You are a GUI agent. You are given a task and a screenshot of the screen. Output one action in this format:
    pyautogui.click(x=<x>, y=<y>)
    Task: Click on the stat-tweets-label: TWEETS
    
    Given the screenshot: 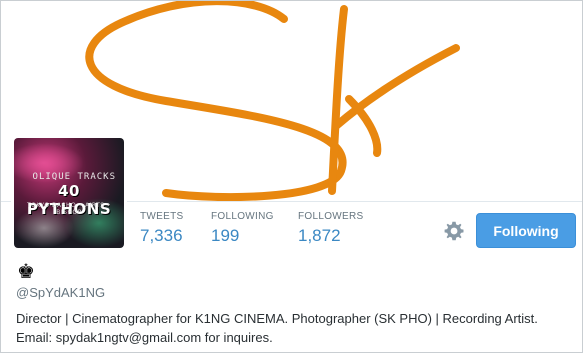 What is the action you would take?
    pyautogui.click(x=162, y=216)
    